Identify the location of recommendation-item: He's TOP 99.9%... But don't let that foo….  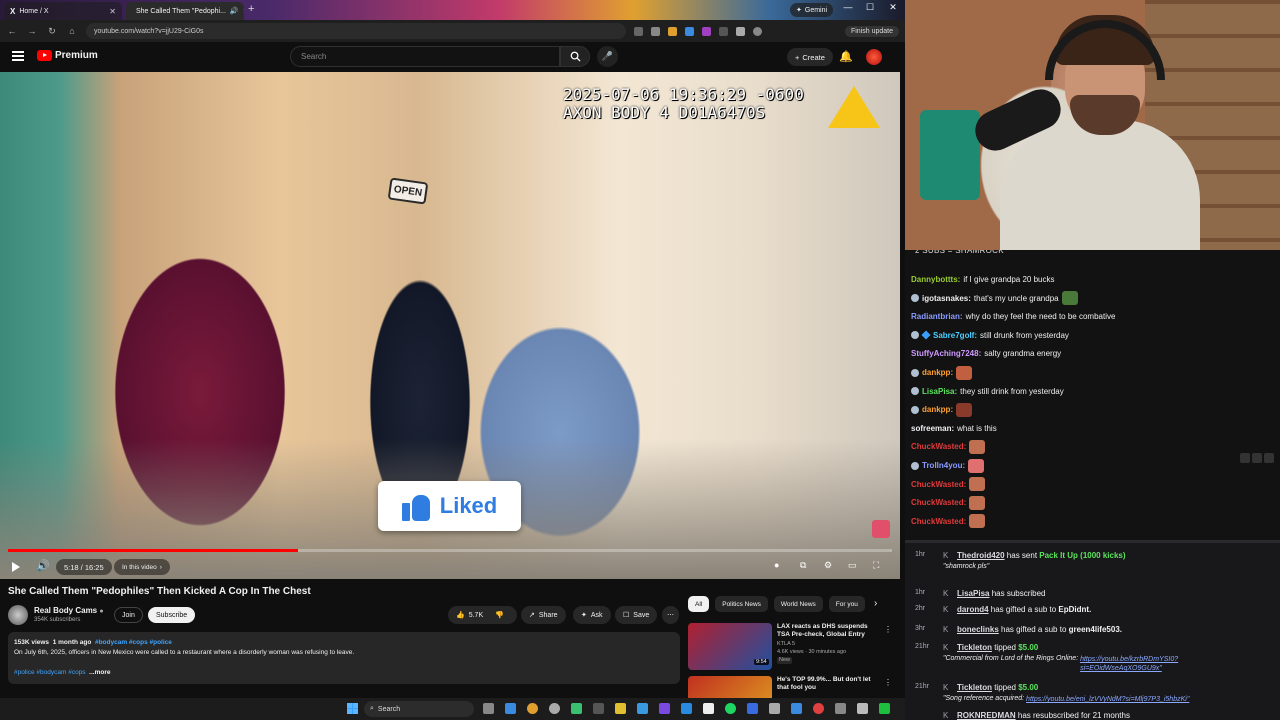
(790, 687).